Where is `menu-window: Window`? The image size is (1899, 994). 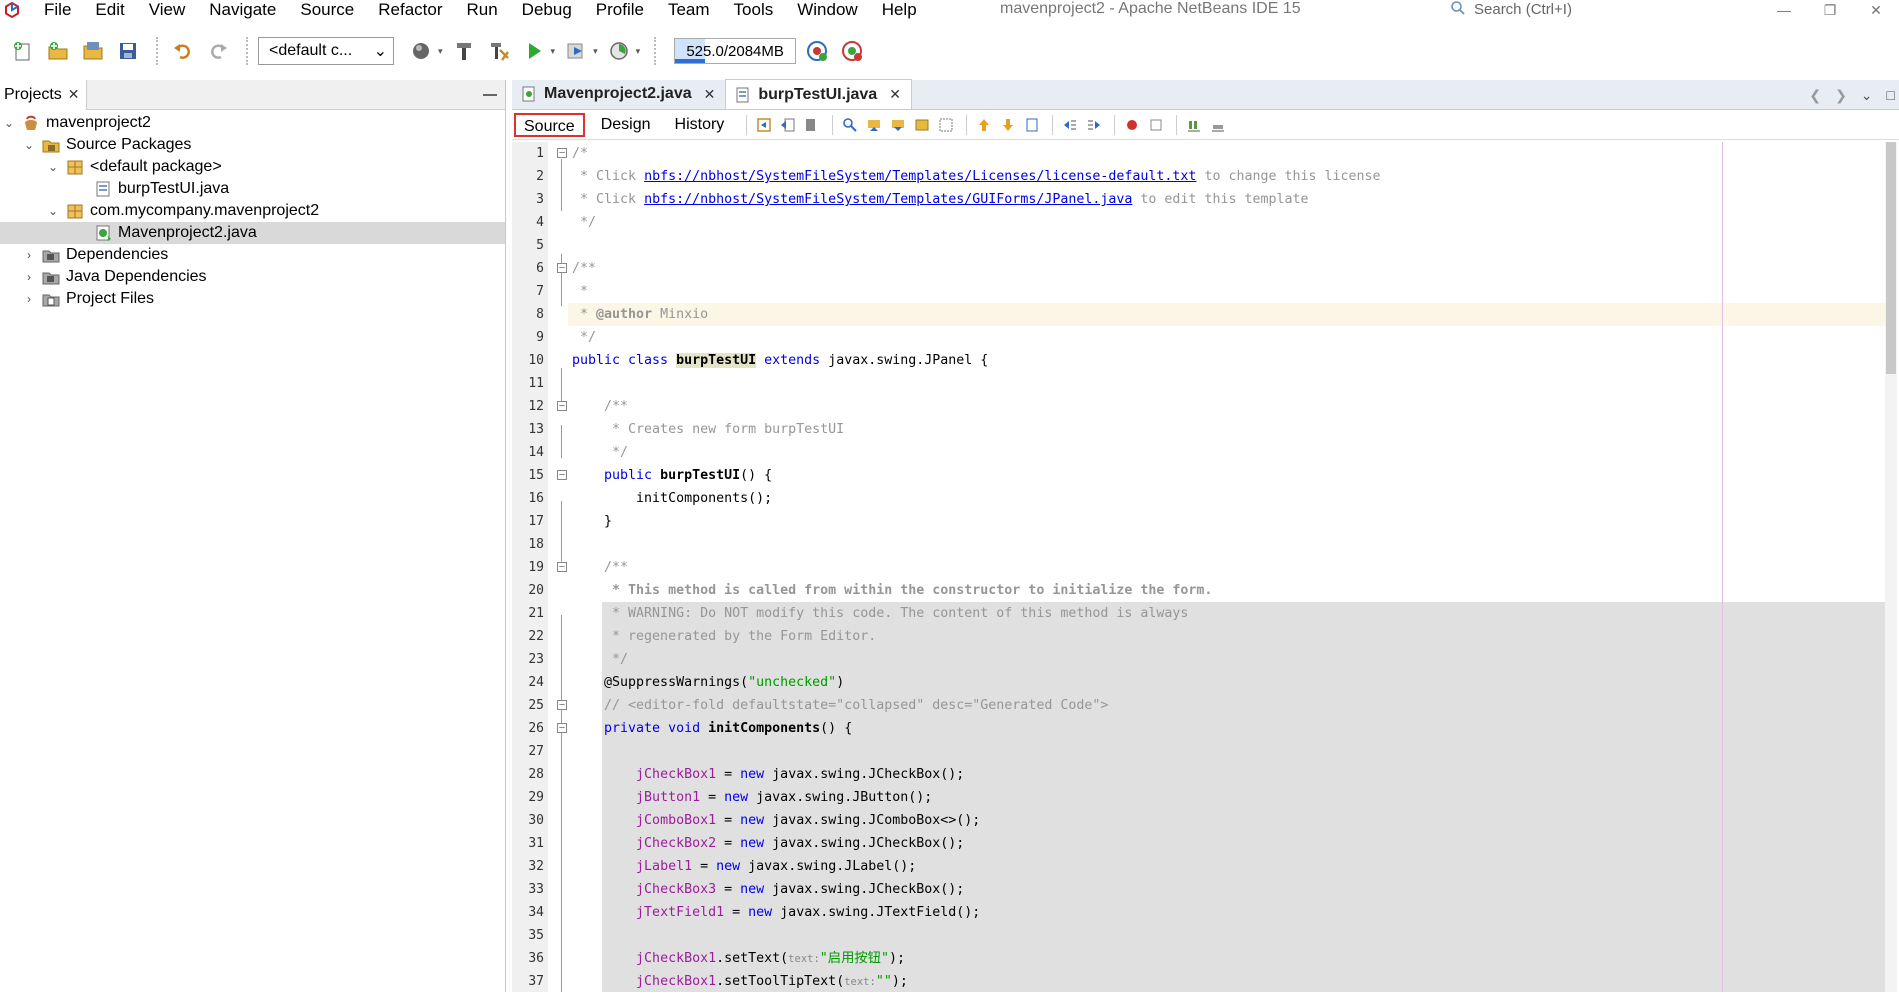 menu-window: Window is located at coordinates (827, 10).